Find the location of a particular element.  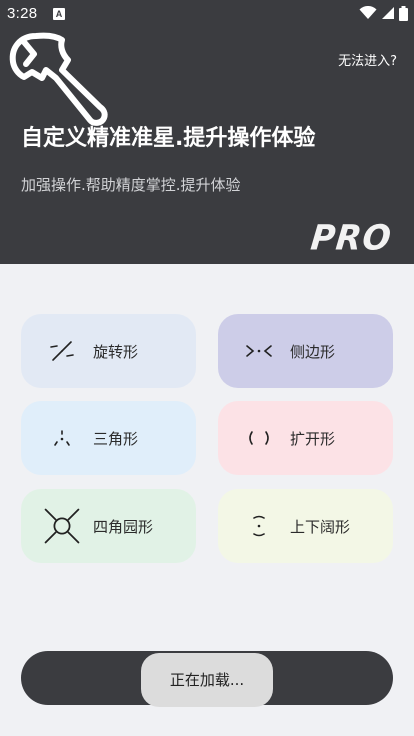

cannot-enter-link: 无法进入? is located at coordinates (367, 59).